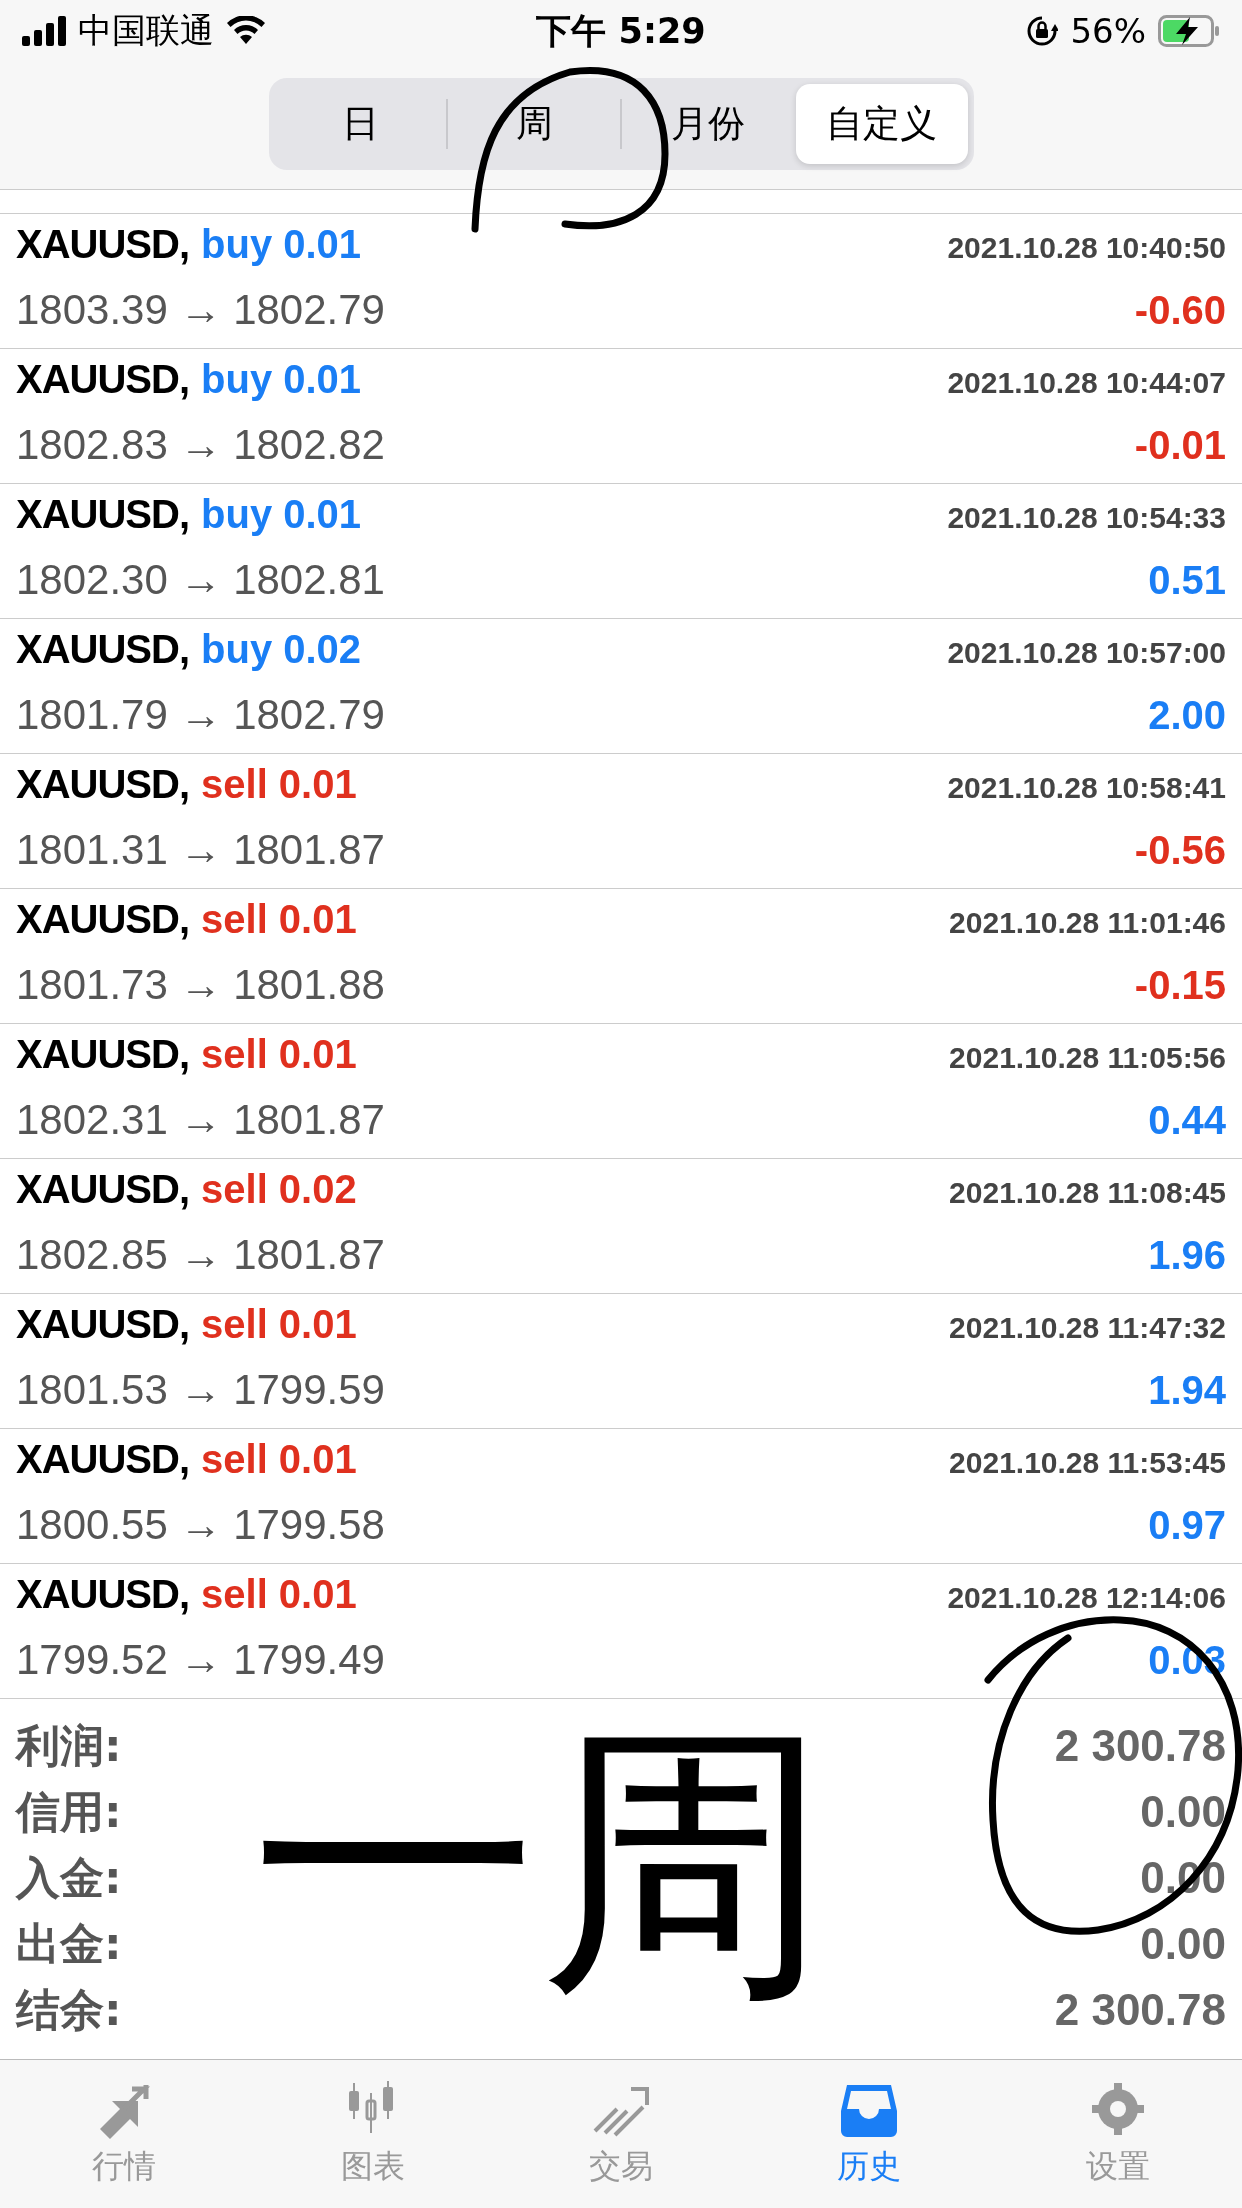 The height and width of the screenshot is (2208, 1242). What do you see at coordinates (621, 1226) in the screenshot?
I see `deal-row: XAUUSD, sell 0.02 2021.10.28 11:08:45 1802.85 → 1801.87 1.96` at bounding box center [621, 1226].